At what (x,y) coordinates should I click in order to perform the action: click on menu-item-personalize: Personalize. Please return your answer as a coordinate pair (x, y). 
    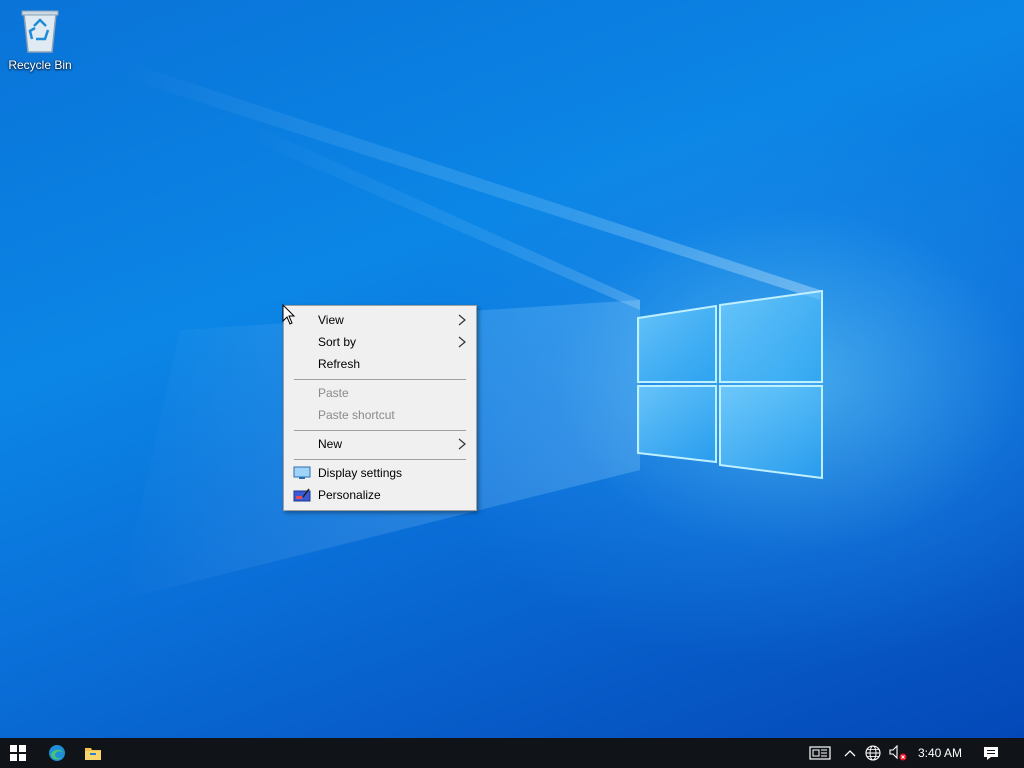
    Looking at the image, I should click on (380, 495).